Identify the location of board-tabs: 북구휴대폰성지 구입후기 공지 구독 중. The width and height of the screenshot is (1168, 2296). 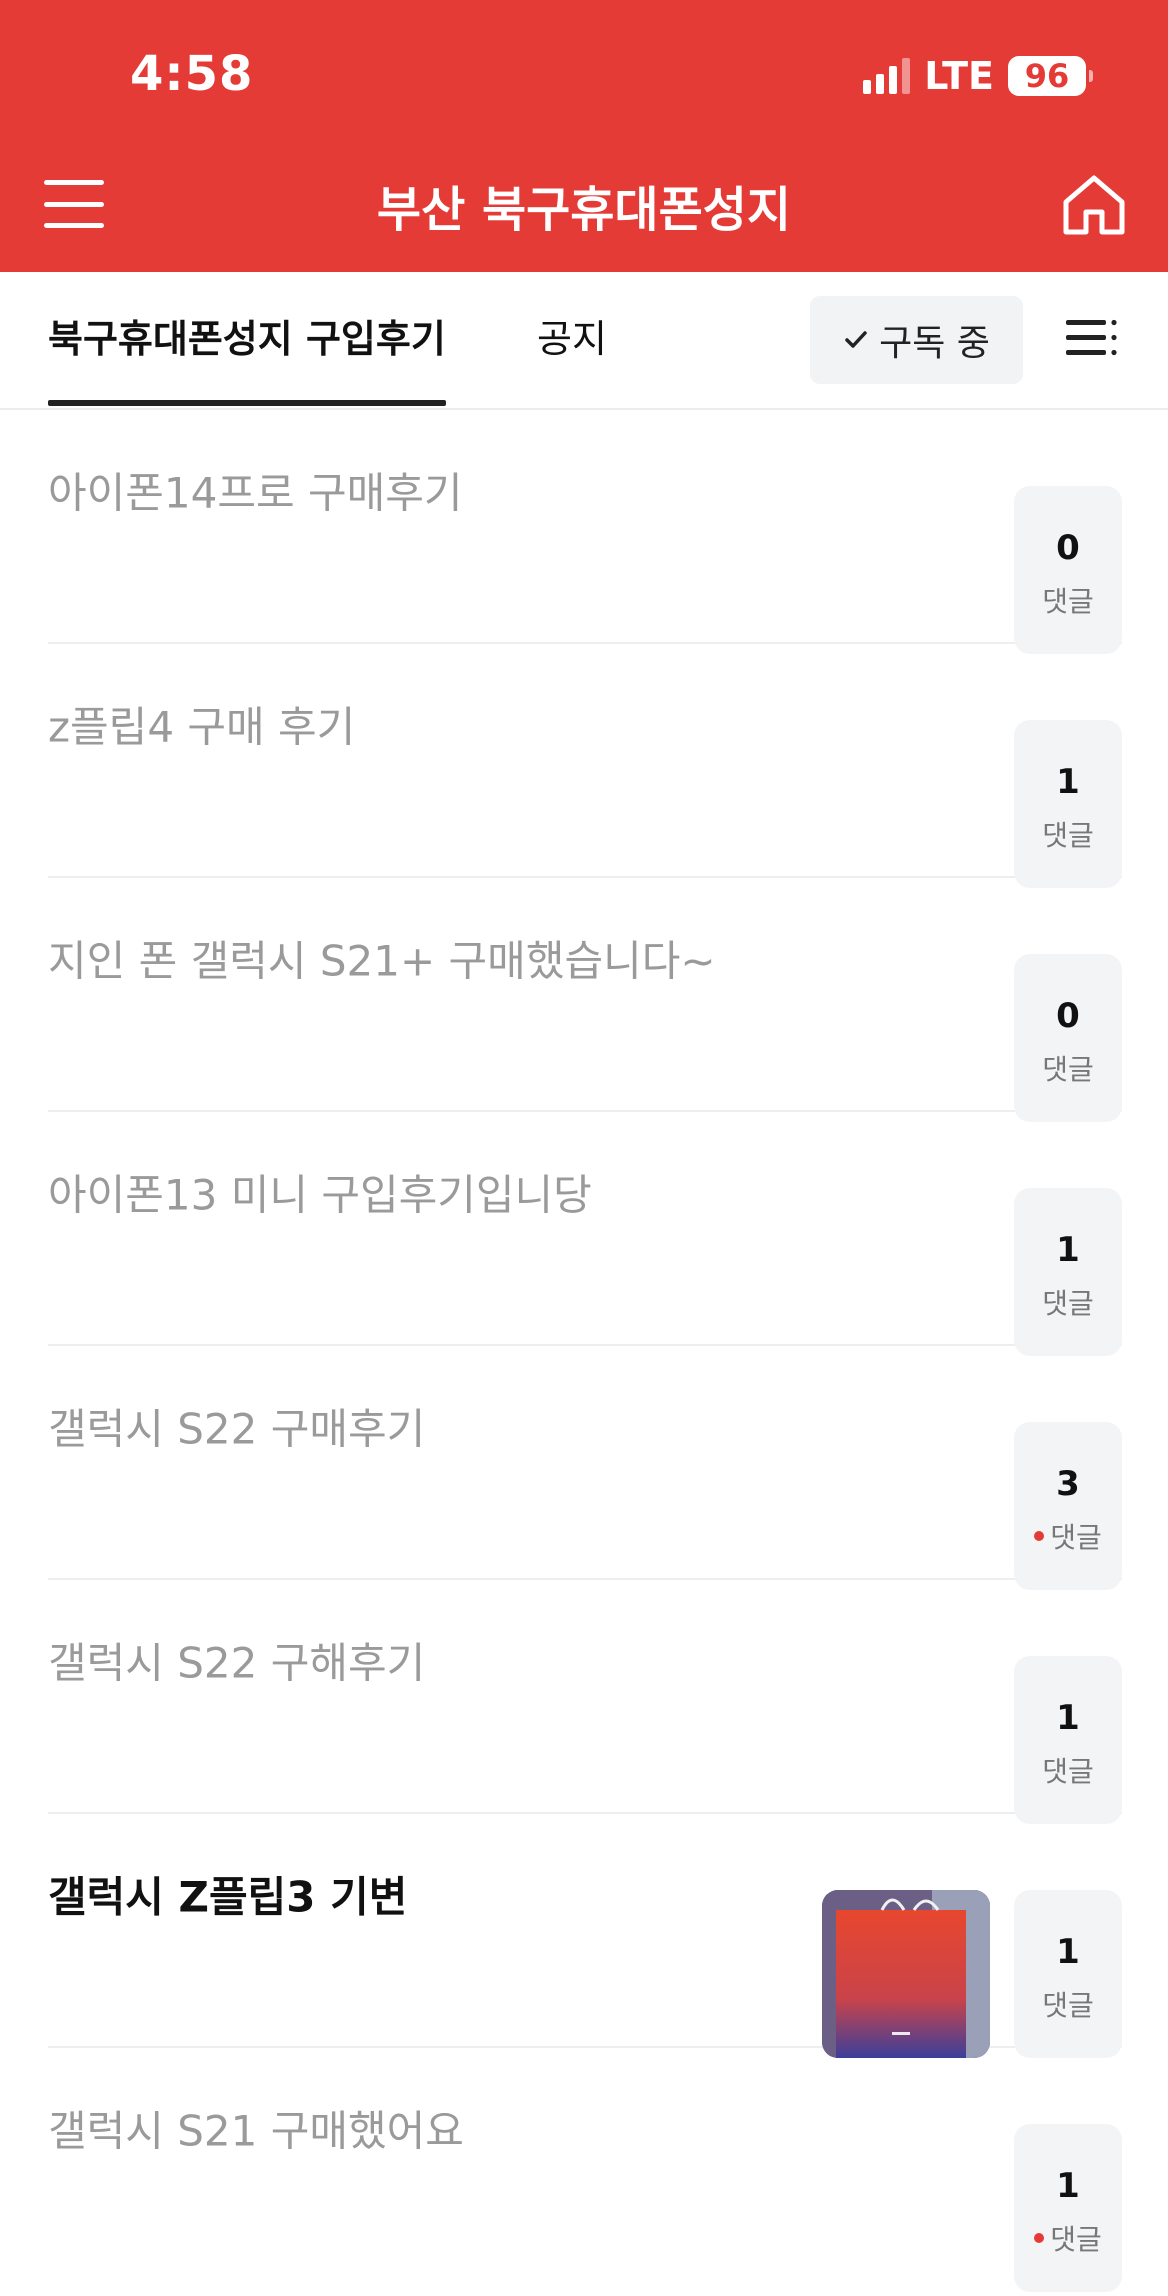
(584, 341).